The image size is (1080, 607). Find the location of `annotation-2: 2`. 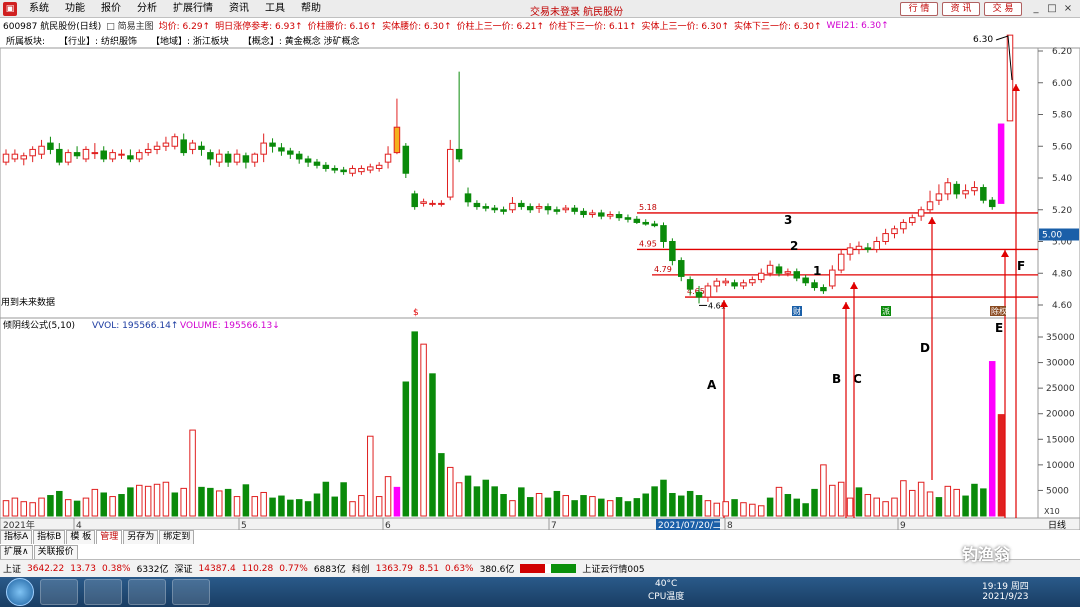

annotation-2: 2 is located at coordinates (794, 246).